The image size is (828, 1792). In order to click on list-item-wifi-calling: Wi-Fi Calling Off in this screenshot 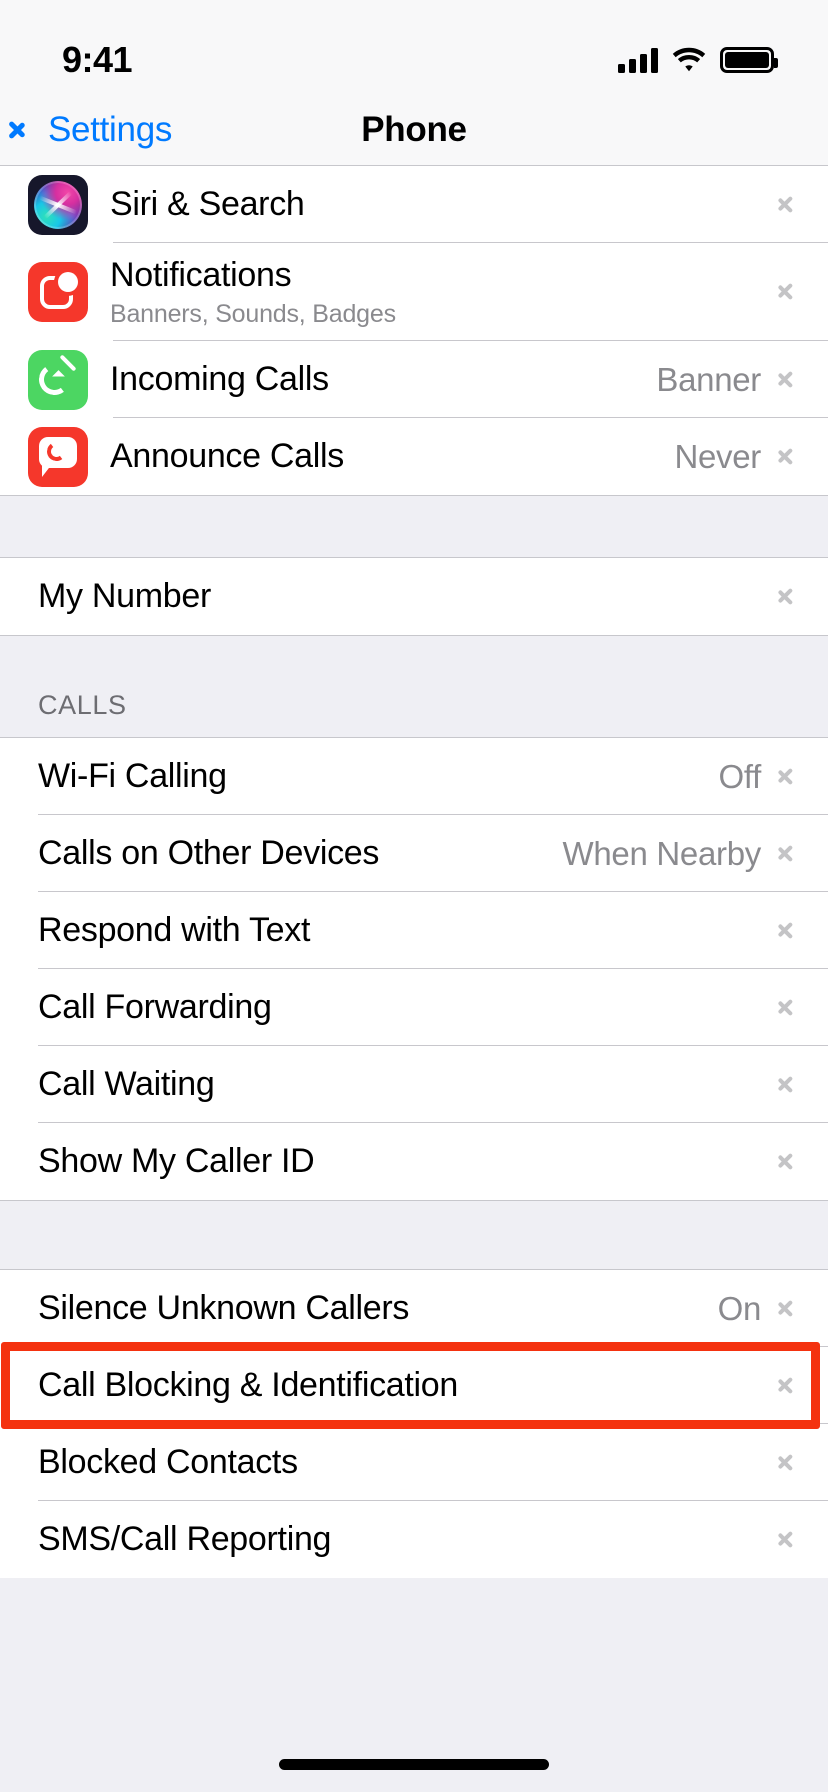, I will do `click(414, 776)`.